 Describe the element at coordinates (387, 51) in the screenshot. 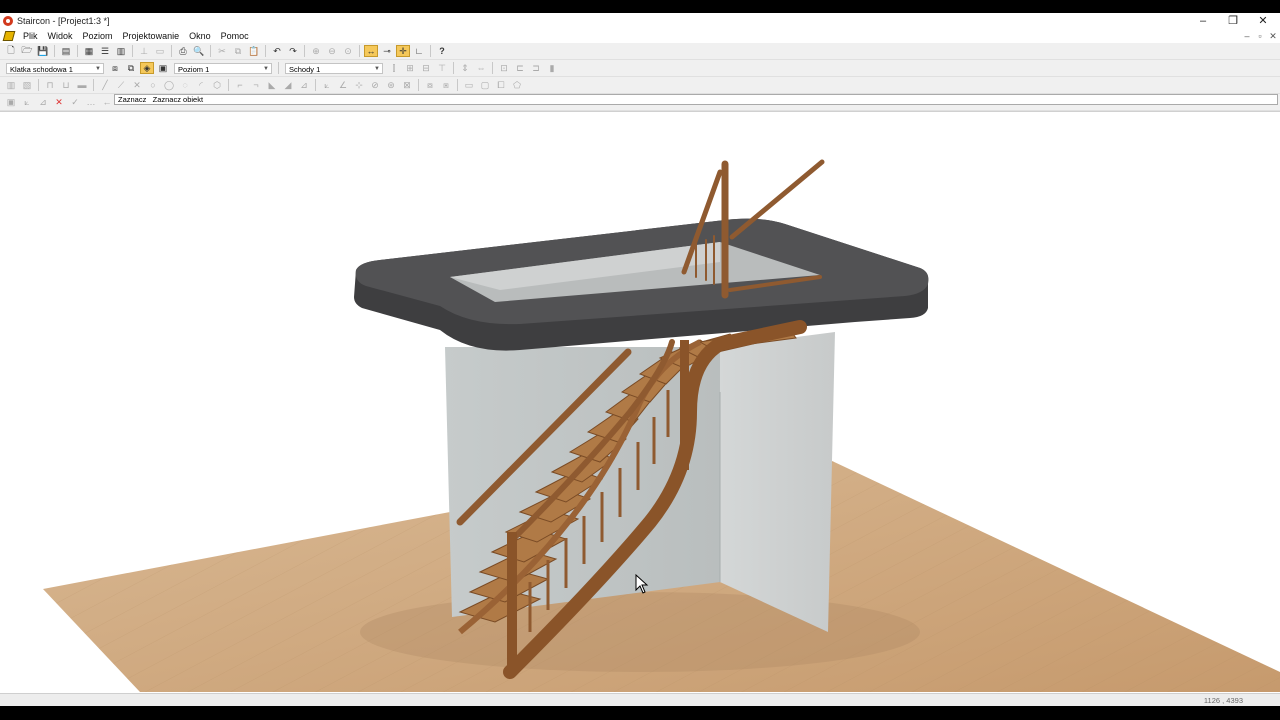

I see `snap-icon: ⊸` at that location.